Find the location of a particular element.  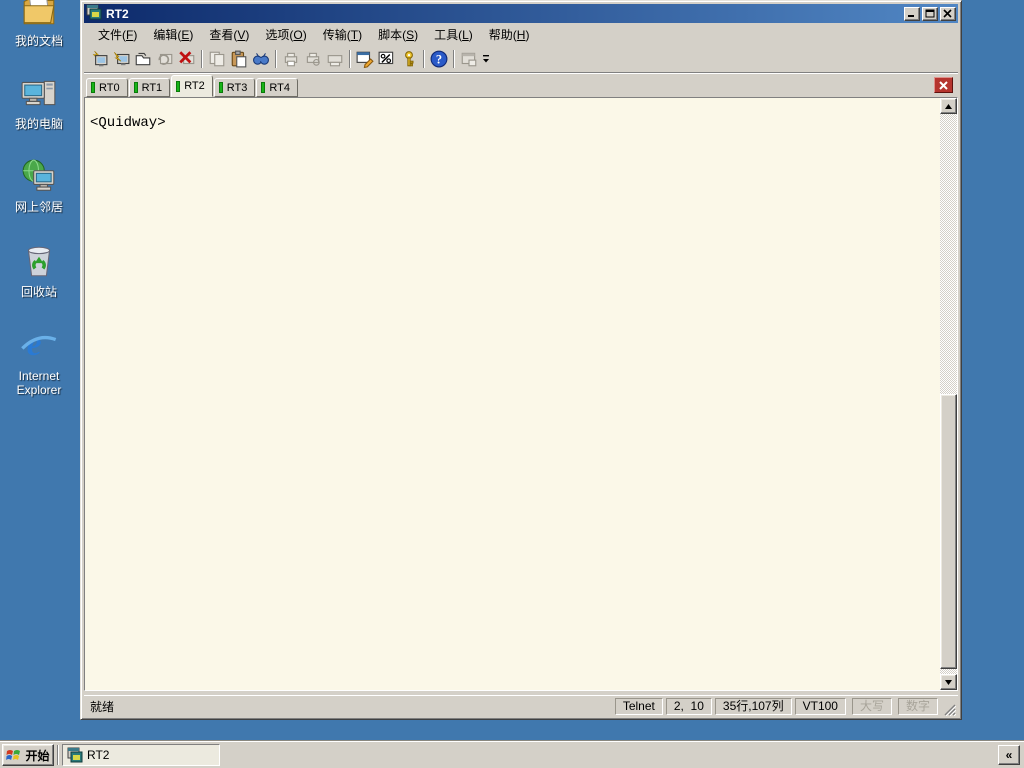

desktop-icon-internet-explorer: e Internet Explorer is located at coordinates (39, 360).